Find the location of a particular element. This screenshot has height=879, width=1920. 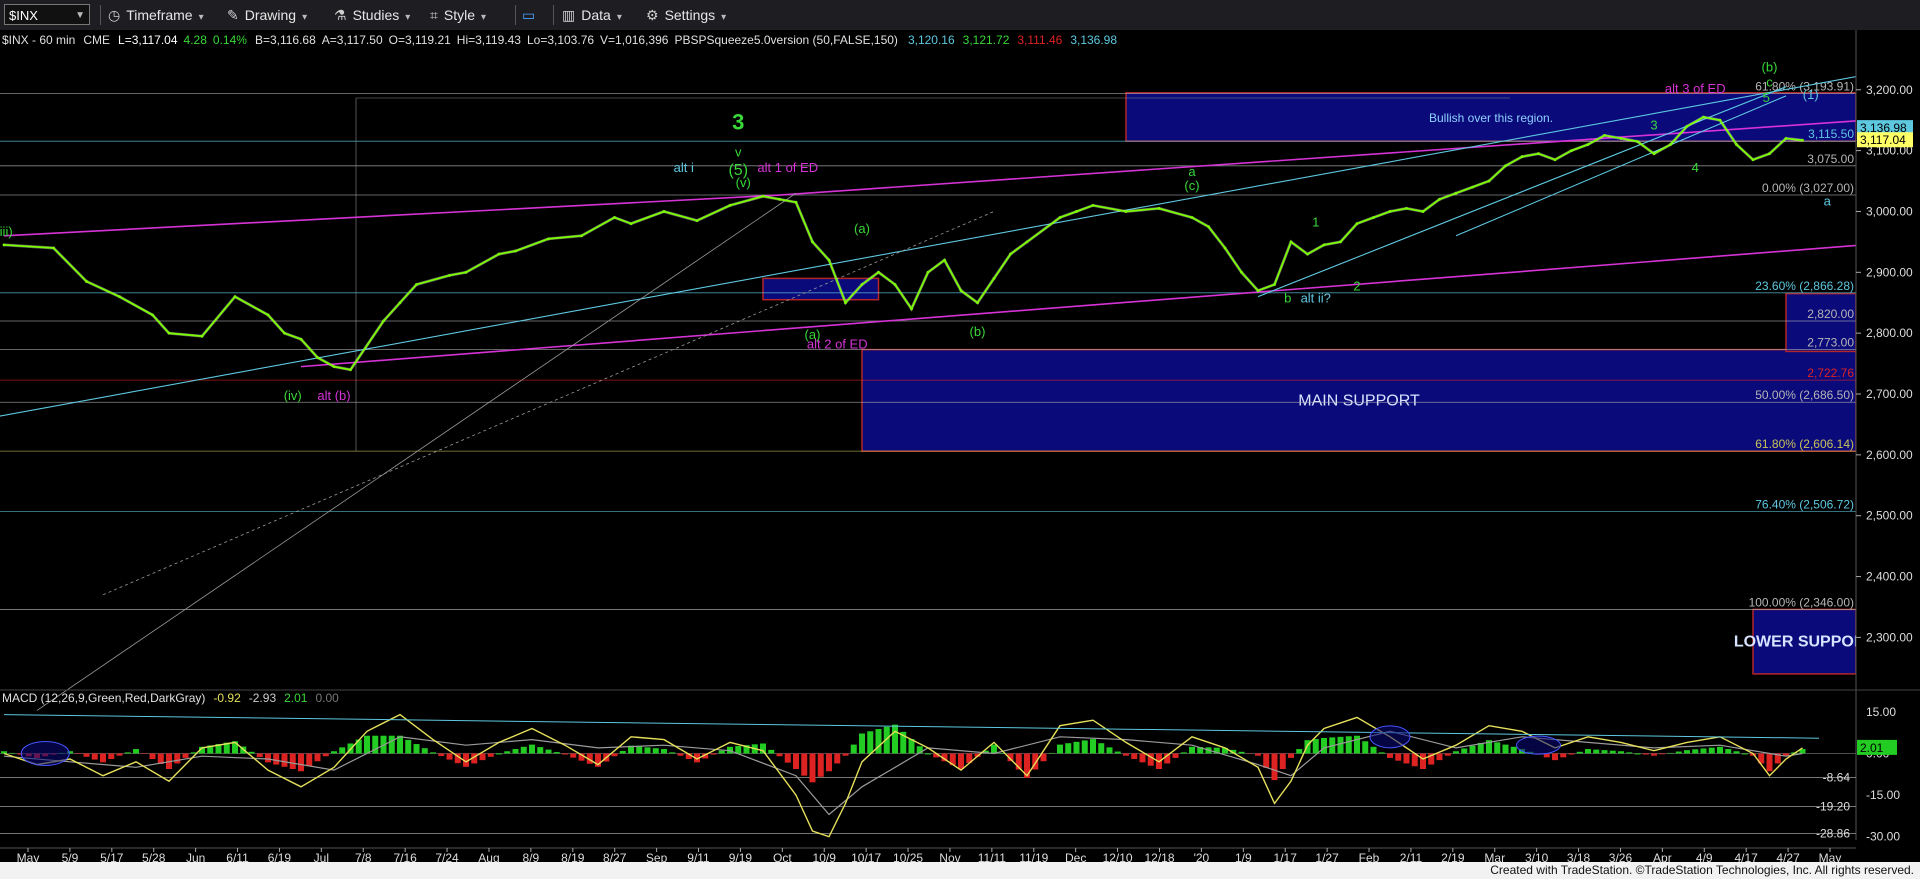

wave-label: (b) is located at coordinates (978, 331).